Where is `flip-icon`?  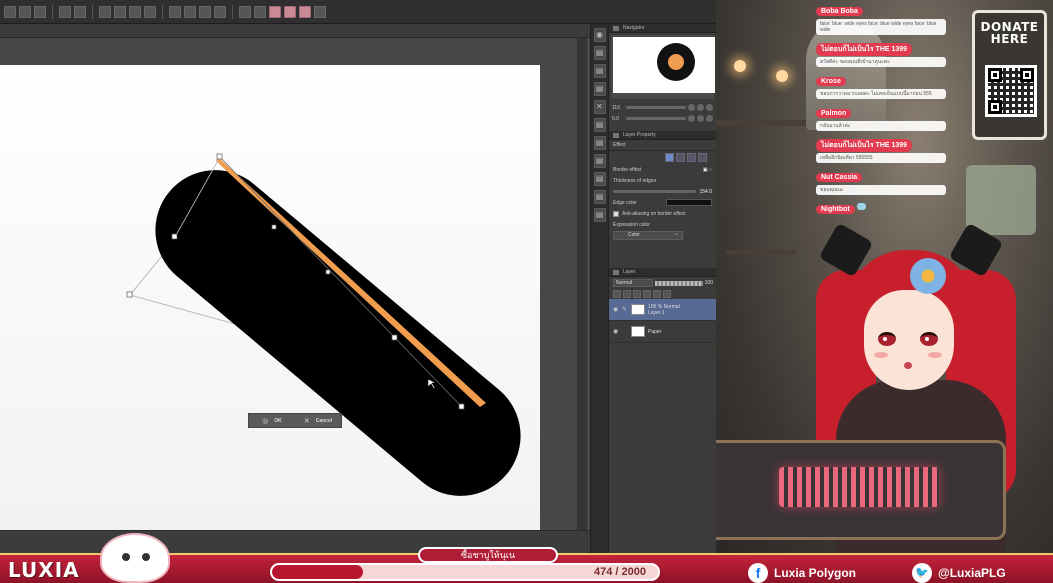 flip-icon is located at coordinates (709, 118).